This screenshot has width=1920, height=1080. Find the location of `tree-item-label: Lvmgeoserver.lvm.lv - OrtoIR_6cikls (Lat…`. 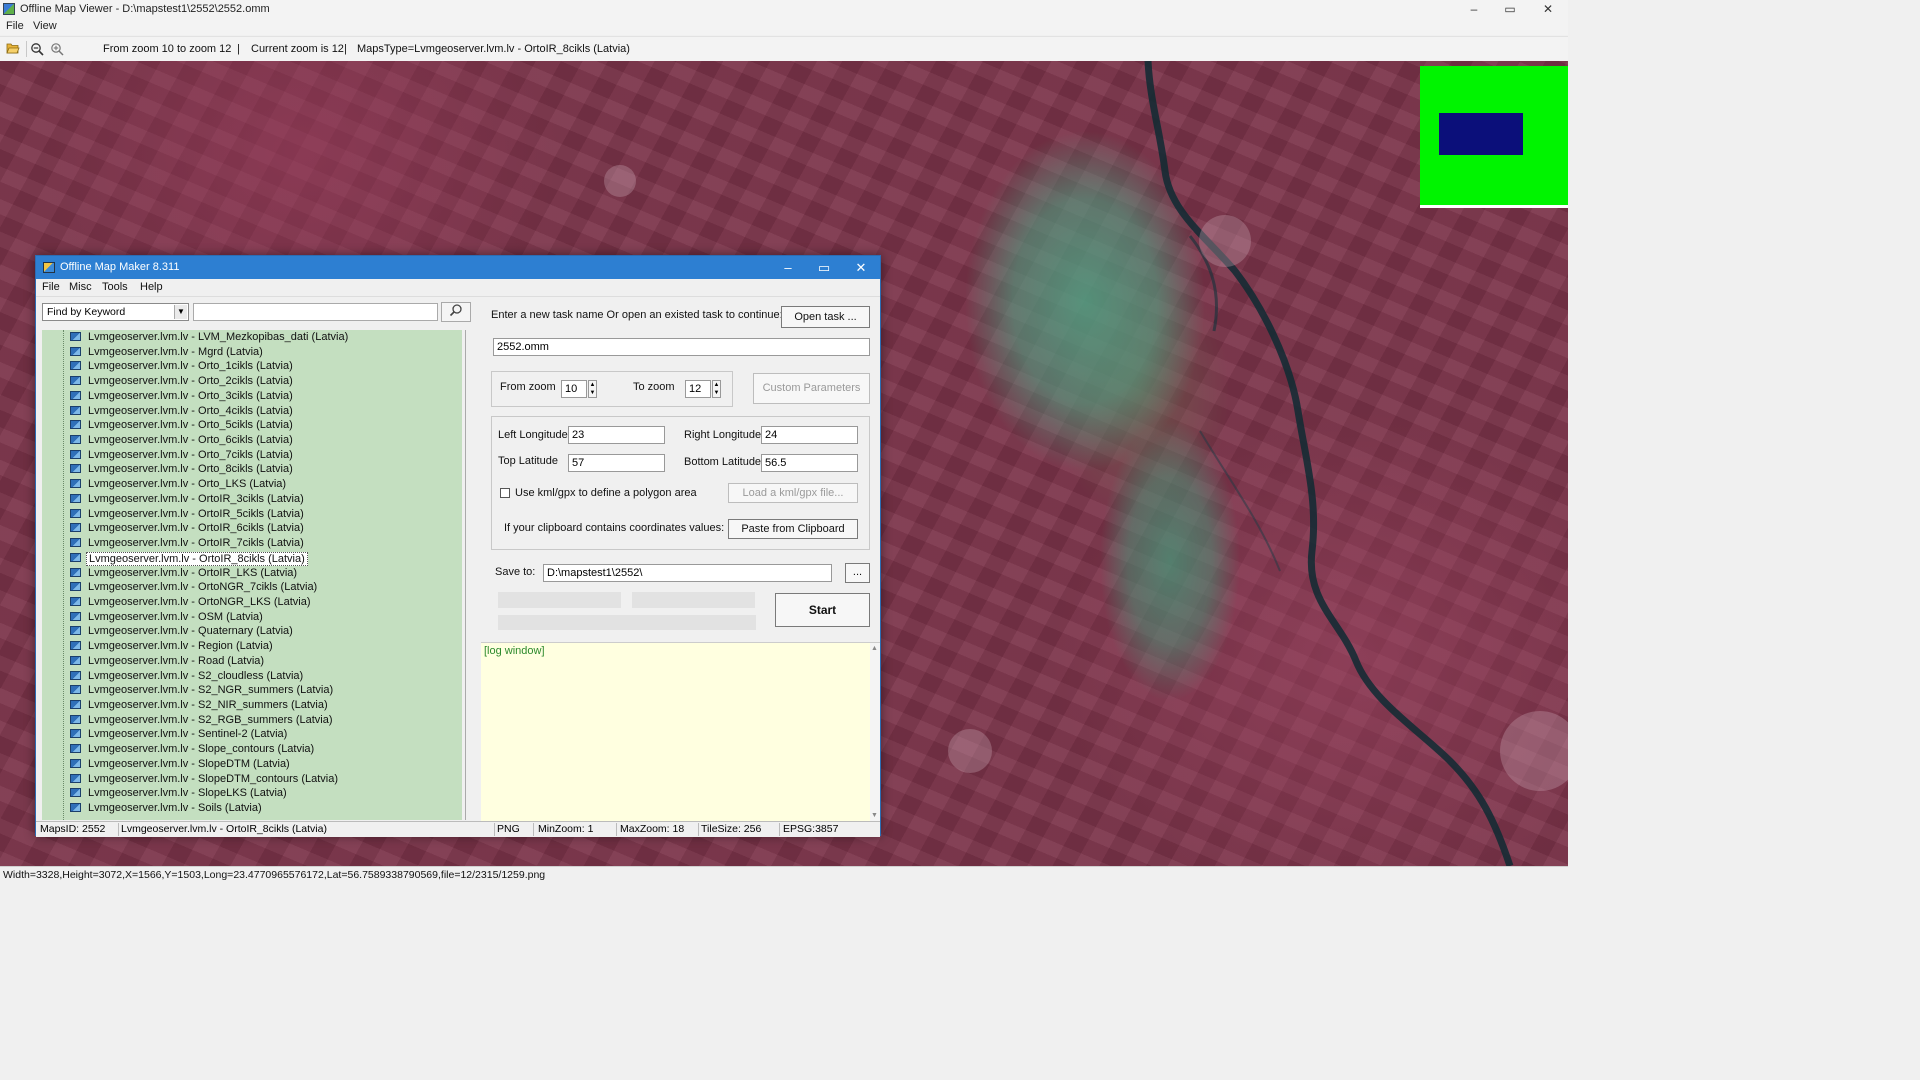

tree-item-label: Lvmgeoserver.lvm.lv - OrtoIR_6cikls (Lat… is located at coordinates (196, 528).